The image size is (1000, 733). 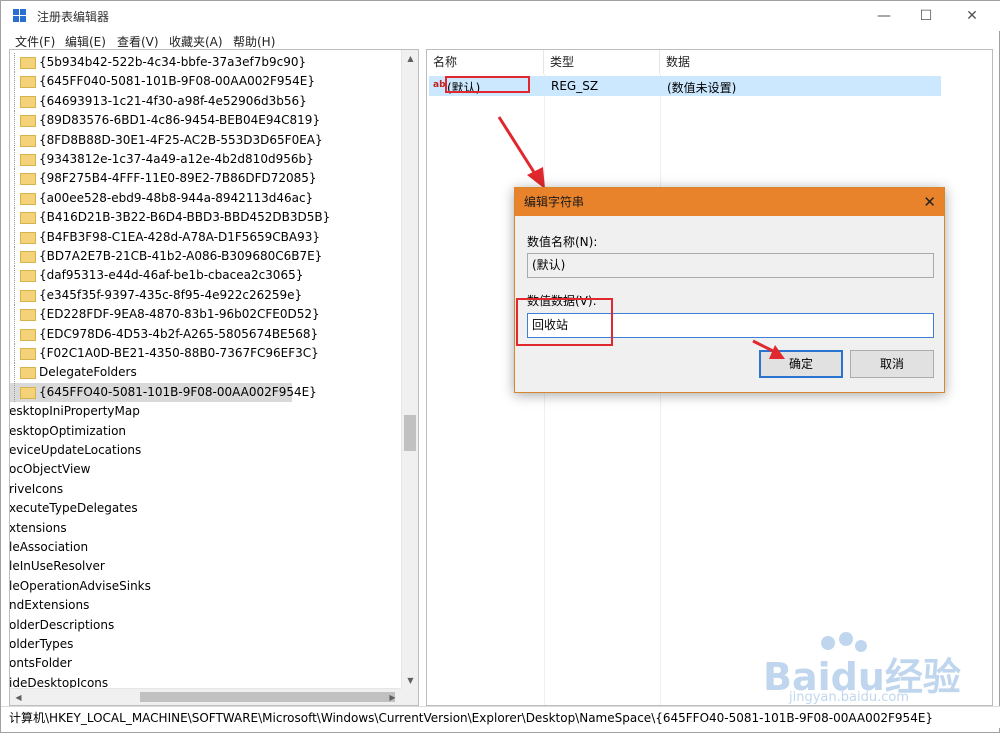 I want to click on menu-favorites: 收藏夹(A), so click(x=196, y=41).